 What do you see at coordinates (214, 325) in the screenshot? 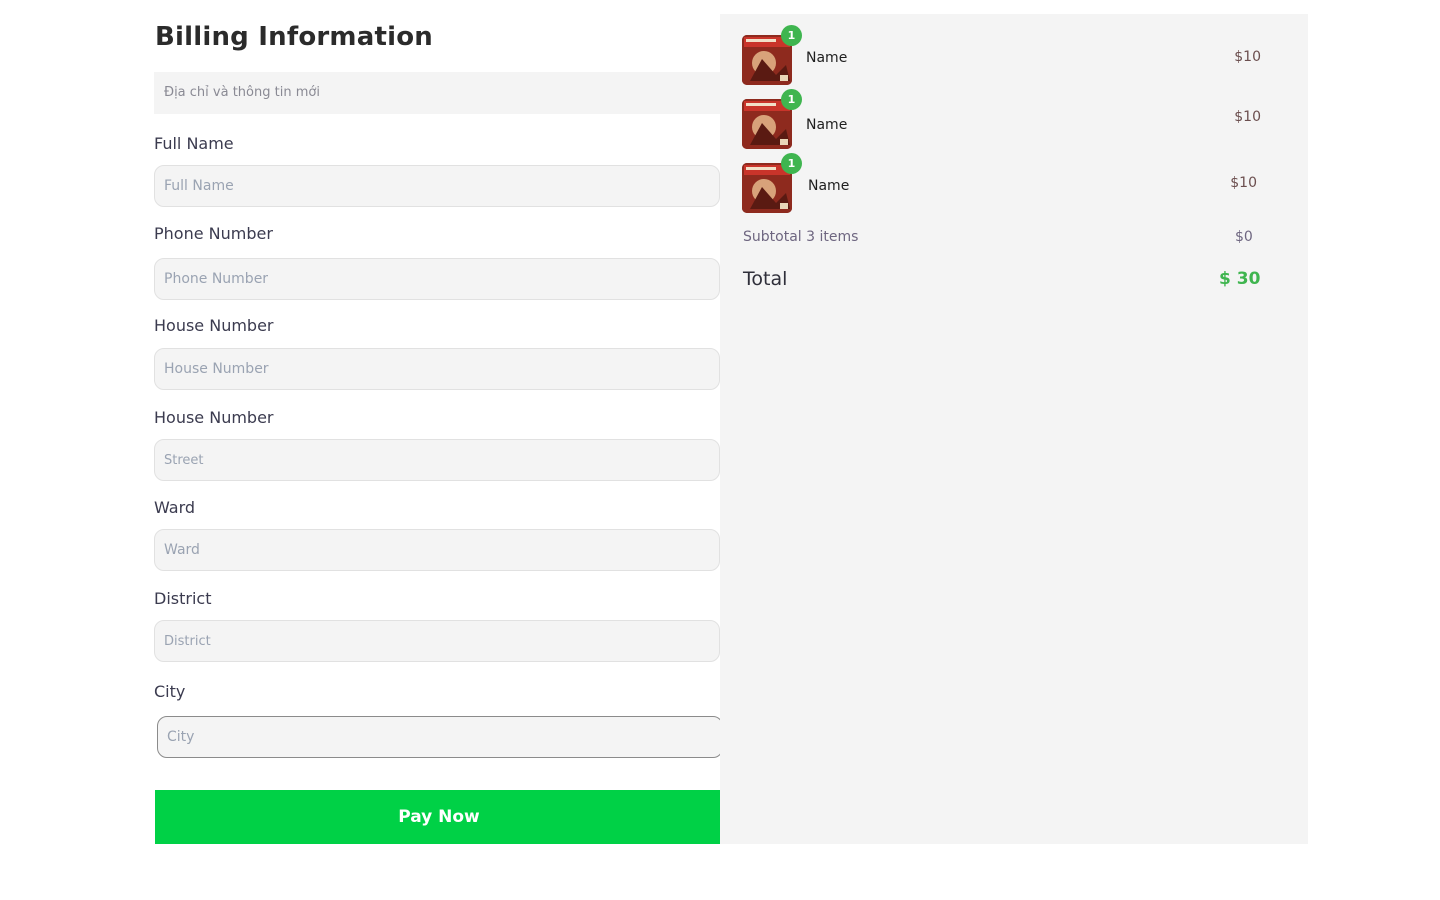
I see `house-number-label: House Number` at bounding box center [214, 325].